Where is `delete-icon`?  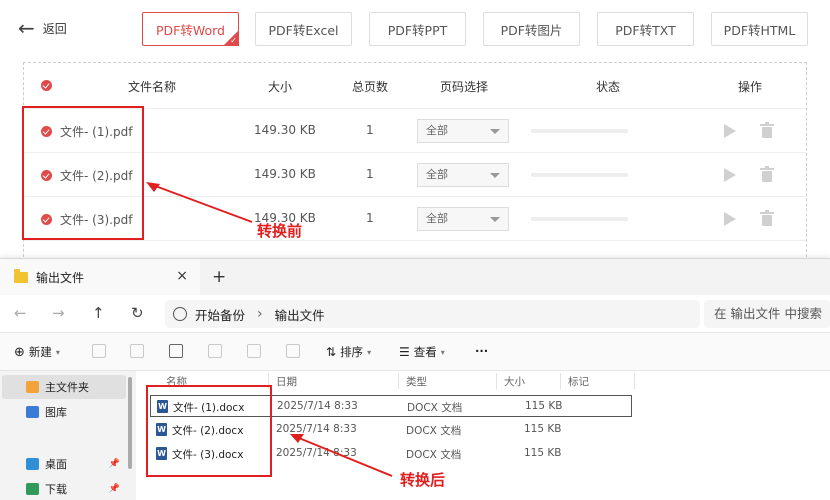
delete-icon is located at coordinates (293, 351).